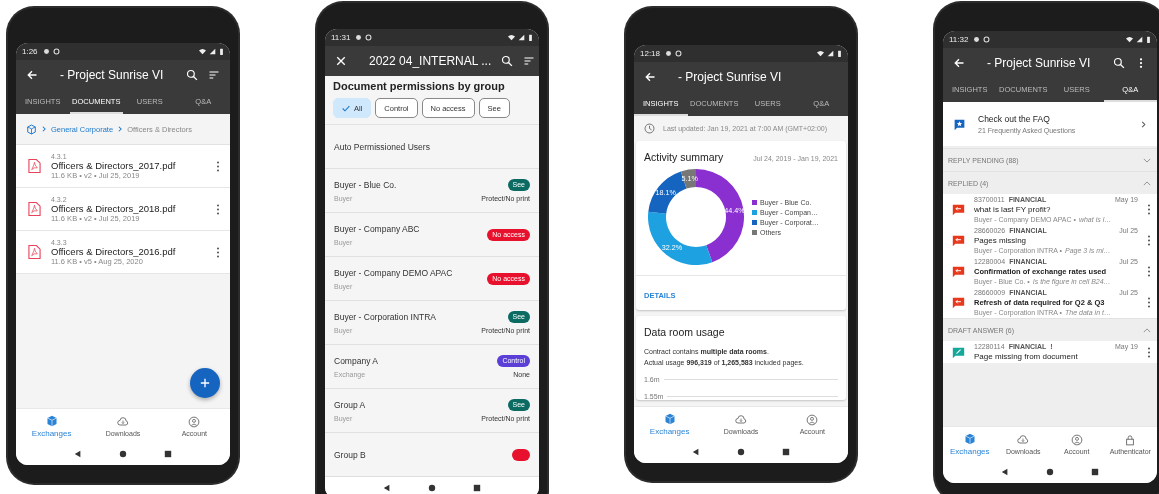 The height and width of the screenshot is (494, 1159). Describe the element at coordinates (521, 454) in the screenshot. I see `permission-badge` at that location.